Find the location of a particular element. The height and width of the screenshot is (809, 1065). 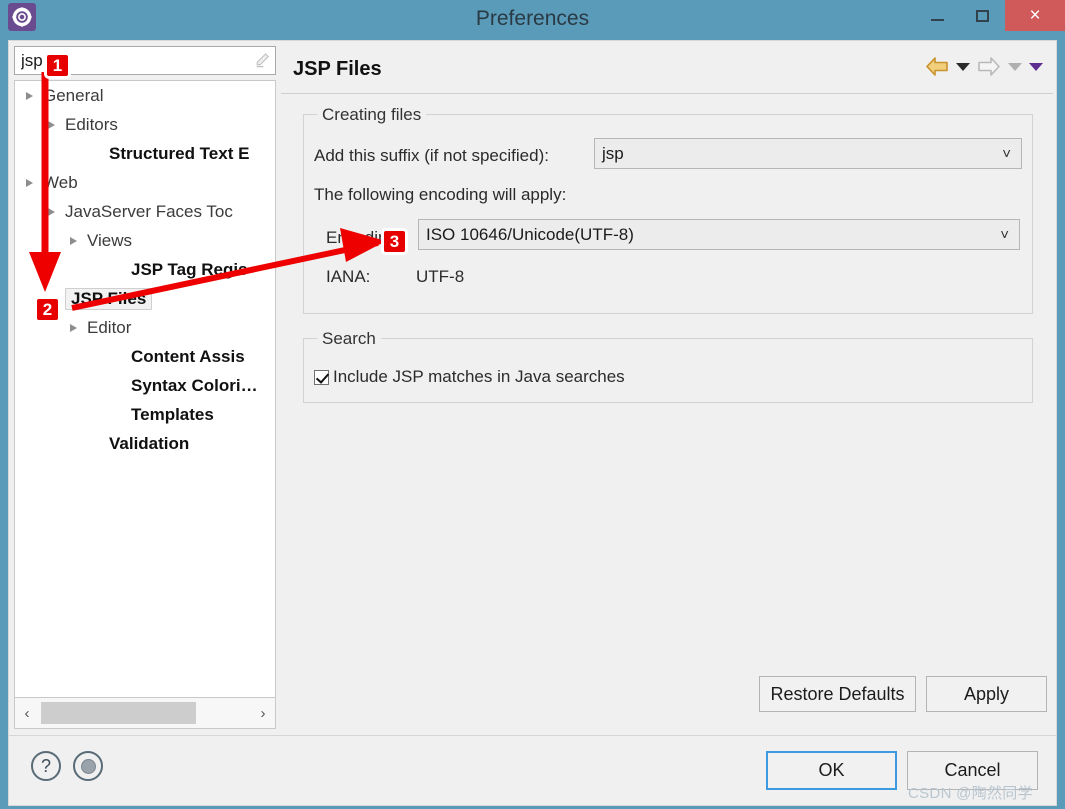

help-icon: ? is located at coordinates (46, 766).